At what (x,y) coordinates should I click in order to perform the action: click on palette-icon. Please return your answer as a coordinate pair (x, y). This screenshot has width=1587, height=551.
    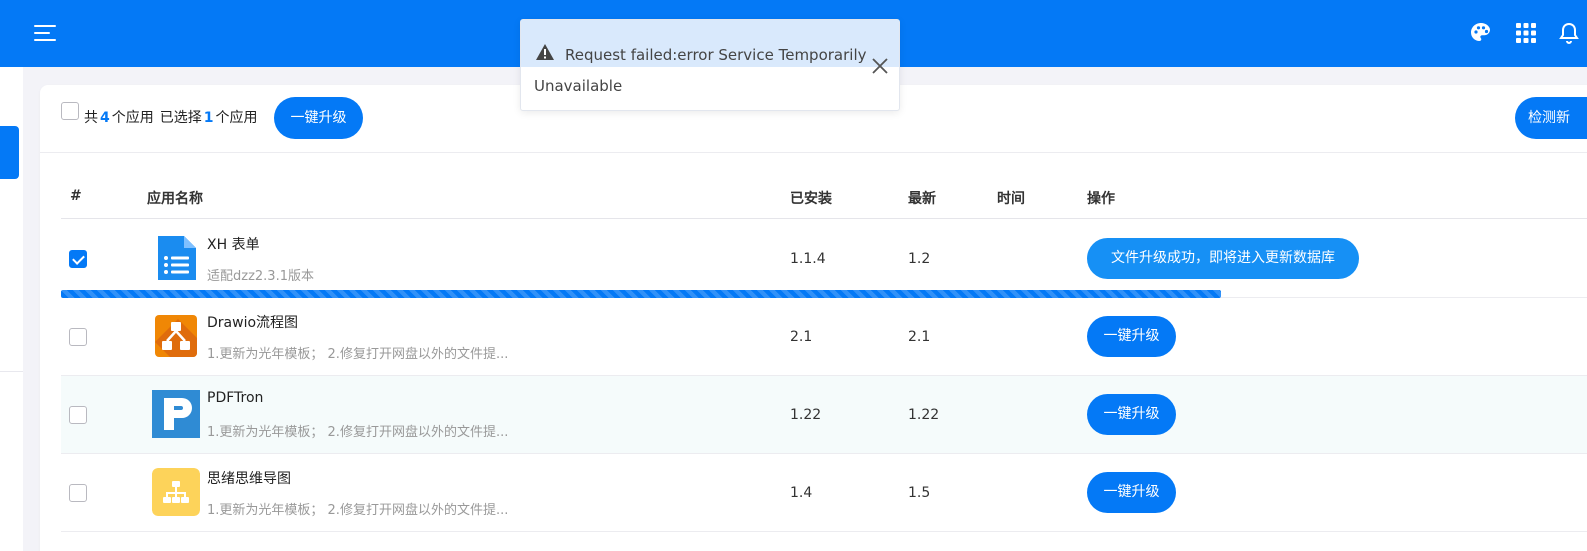
    Looking at the image, I should click on (1481, 33).